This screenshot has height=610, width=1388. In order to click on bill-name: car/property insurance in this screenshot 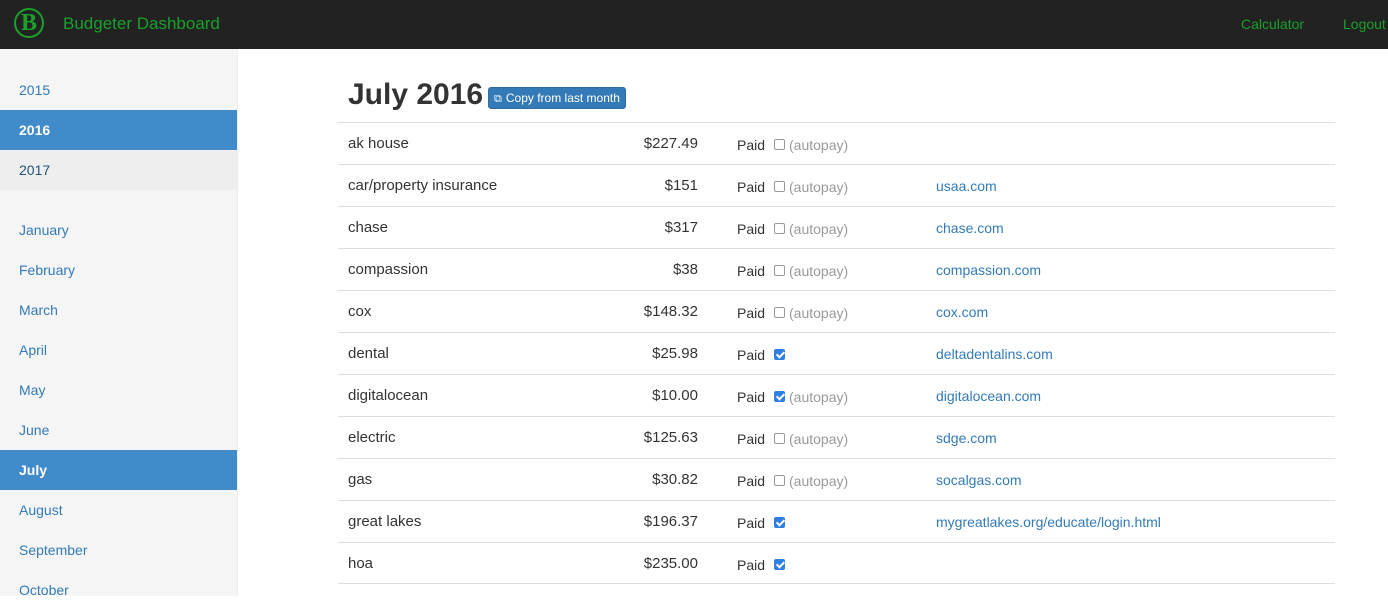, I will do `click(423, 185)`.